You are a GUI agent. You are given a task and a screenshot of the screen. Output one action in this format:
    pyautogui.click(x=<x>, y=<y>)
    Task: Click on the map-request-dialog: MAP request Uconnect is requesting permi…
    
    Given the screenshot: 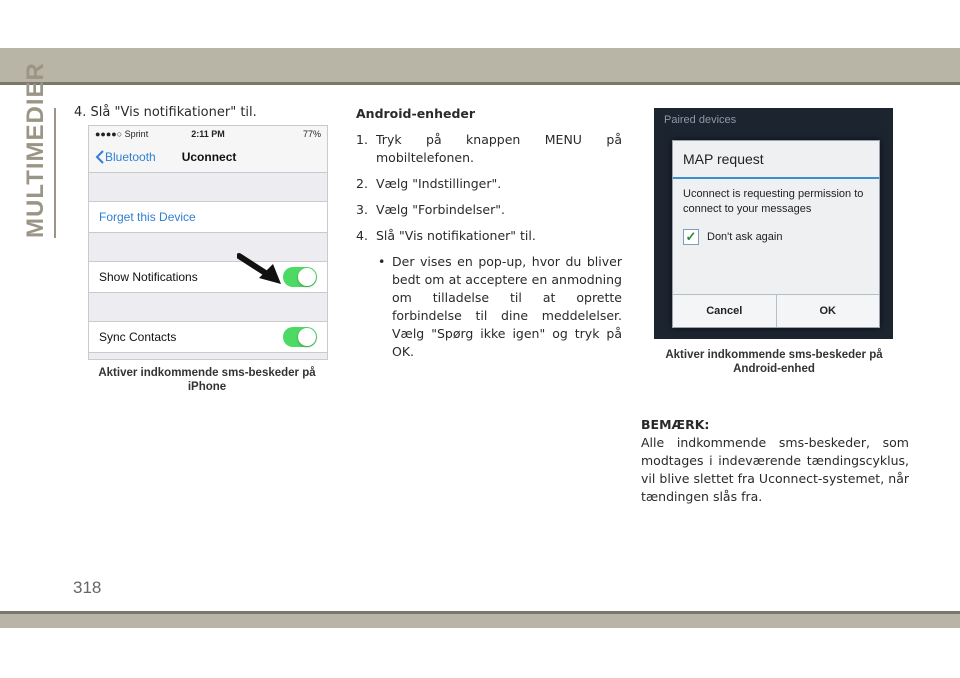 What is the action you would take?
    pyautogui.click(x=776, y=234)
    